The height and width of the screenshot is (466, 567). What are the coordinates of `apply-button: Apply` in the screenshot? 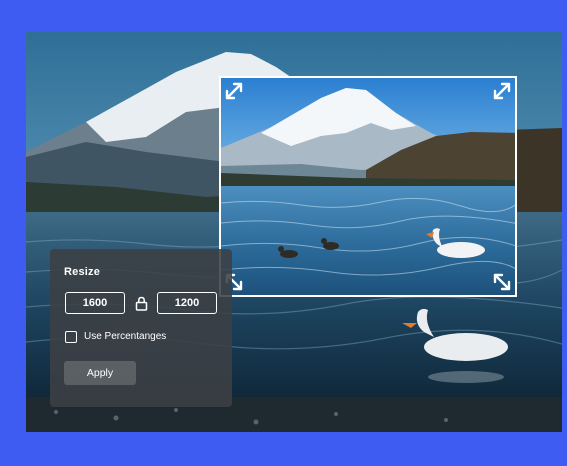 It's located at (100, 373).